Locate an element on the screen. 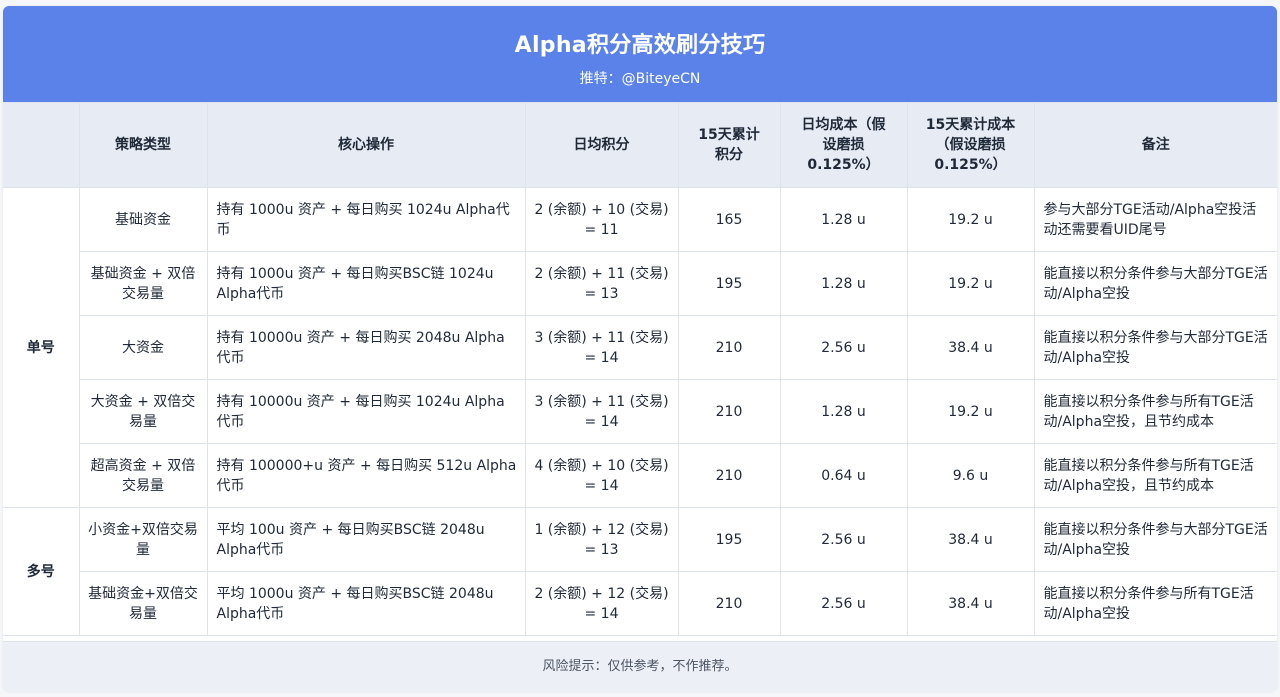 The width and height of the screenshot is (1280, 697). strategy-cell: 基础资金 + 双倍交易量 is located at coordinates (143, 283).